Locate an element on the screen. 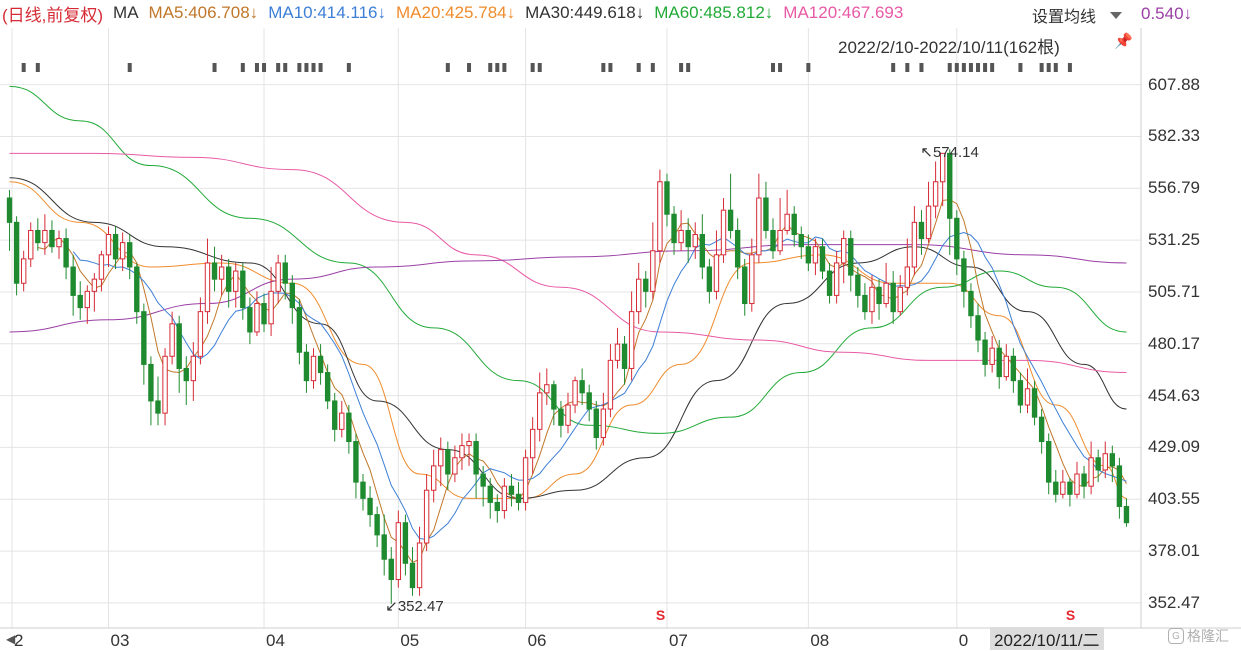 The image size is (1241, 651). x-tick-label: 03 is located at coordinates (120, 640).